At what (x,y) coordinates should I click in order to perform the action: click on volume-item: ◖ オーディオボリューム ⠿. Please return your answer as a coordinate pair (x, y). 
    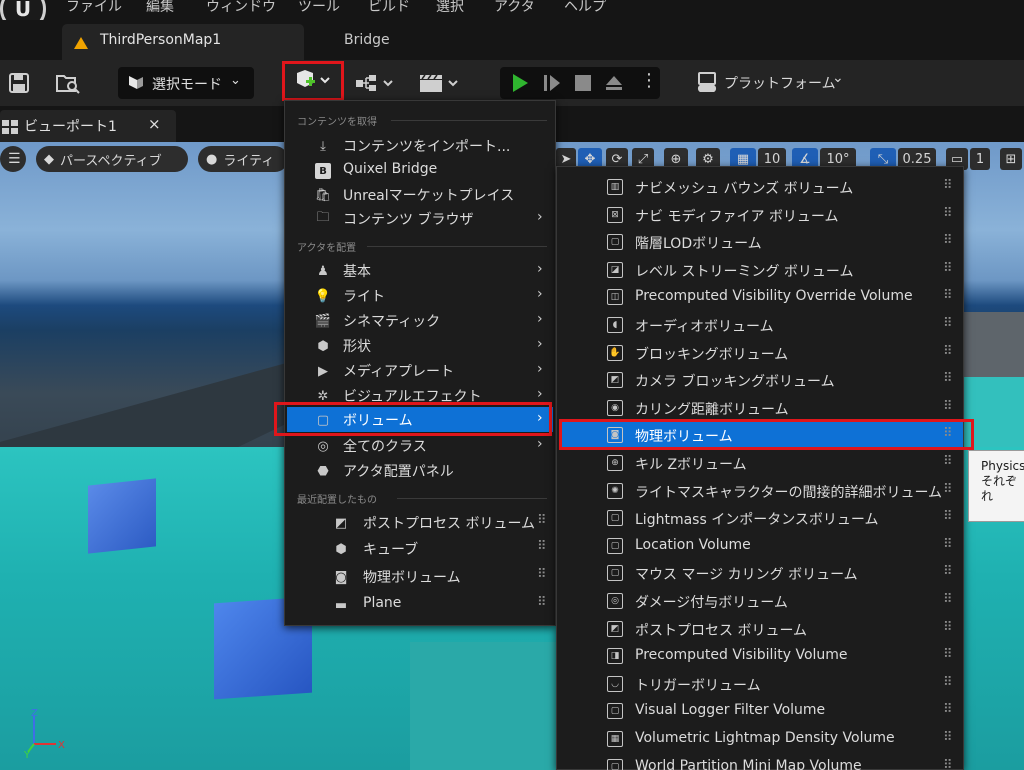
    Looking at the image, I should click on (761, 325).